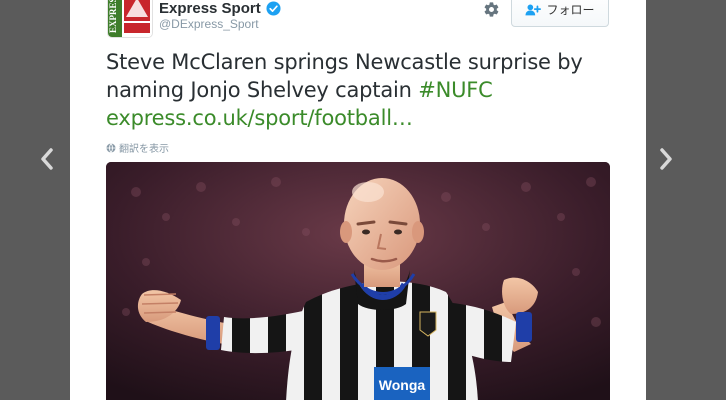 This screenshot has width=726, height=400. What do you see at coordinates (402, 385) in the screenshot?
I see `svg-text: Wonga` at bounding box center [402, 385].